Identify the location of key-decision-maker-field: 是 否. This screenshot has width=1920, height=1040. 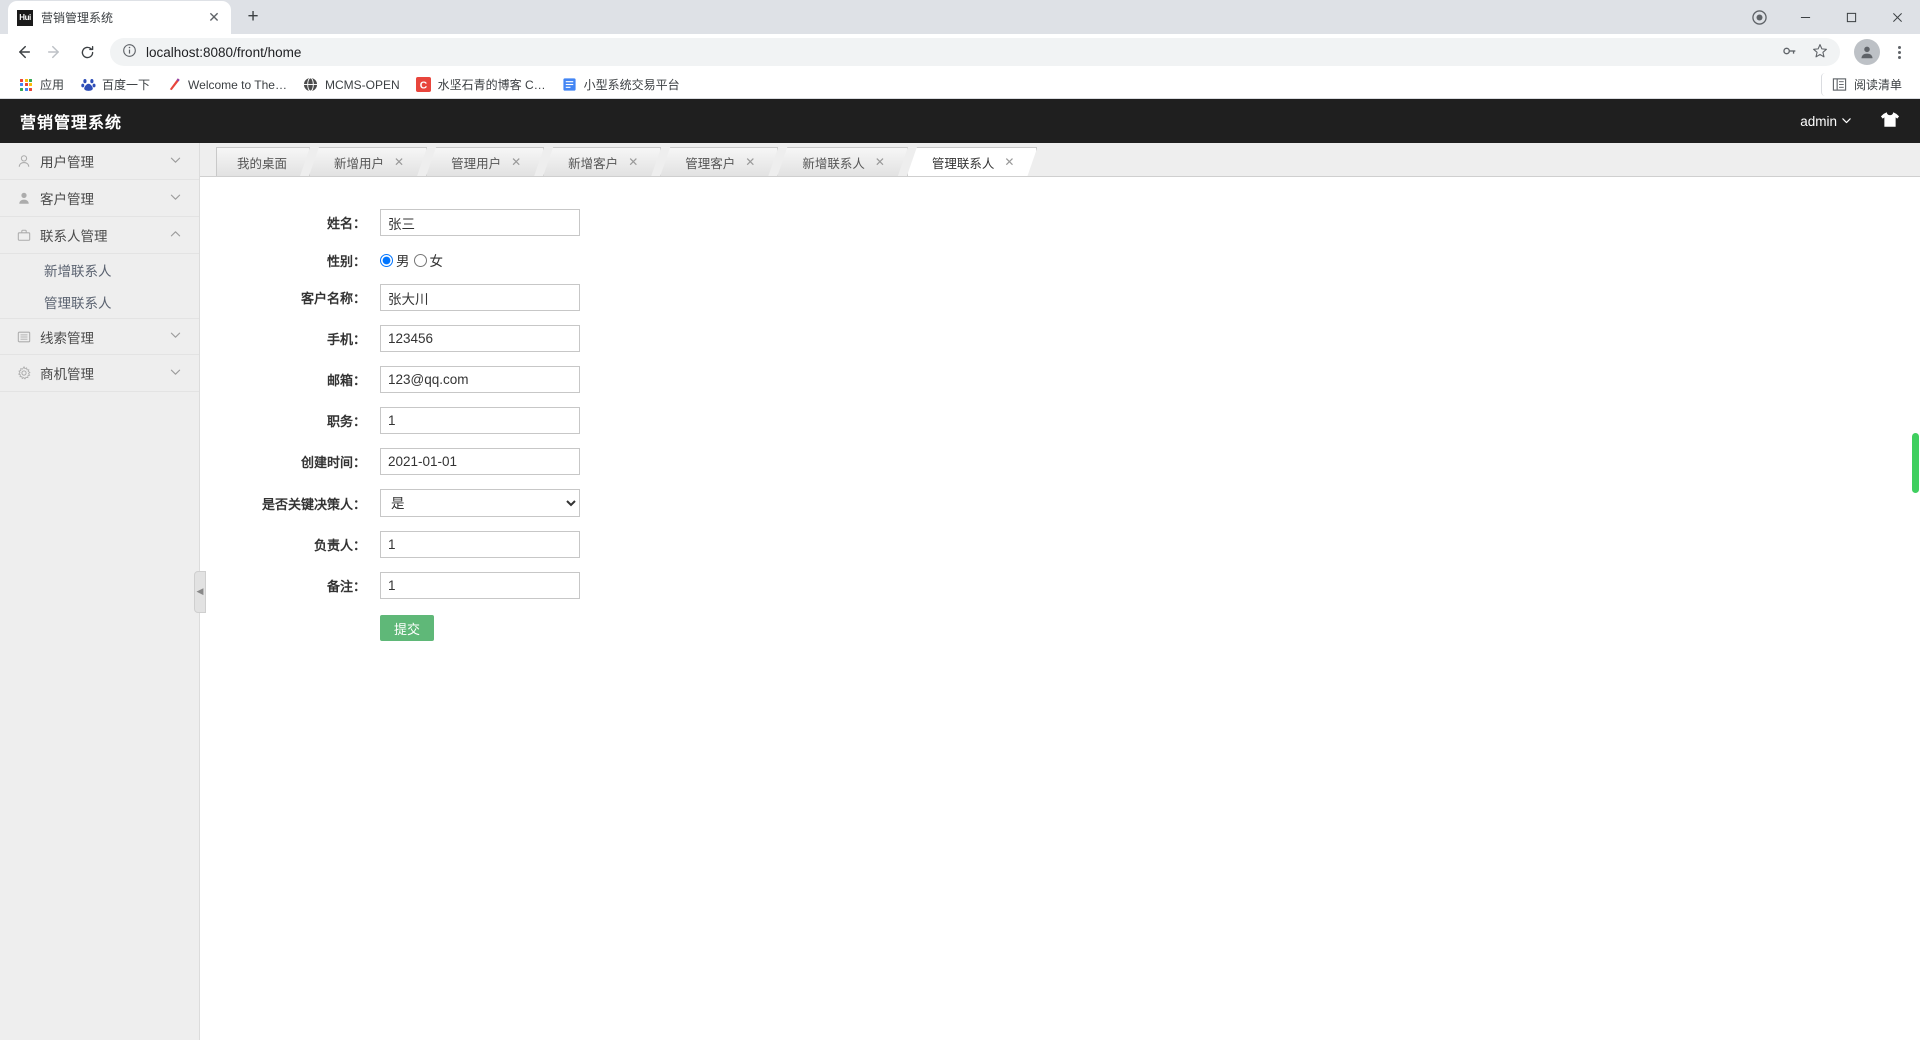
(480, 503).